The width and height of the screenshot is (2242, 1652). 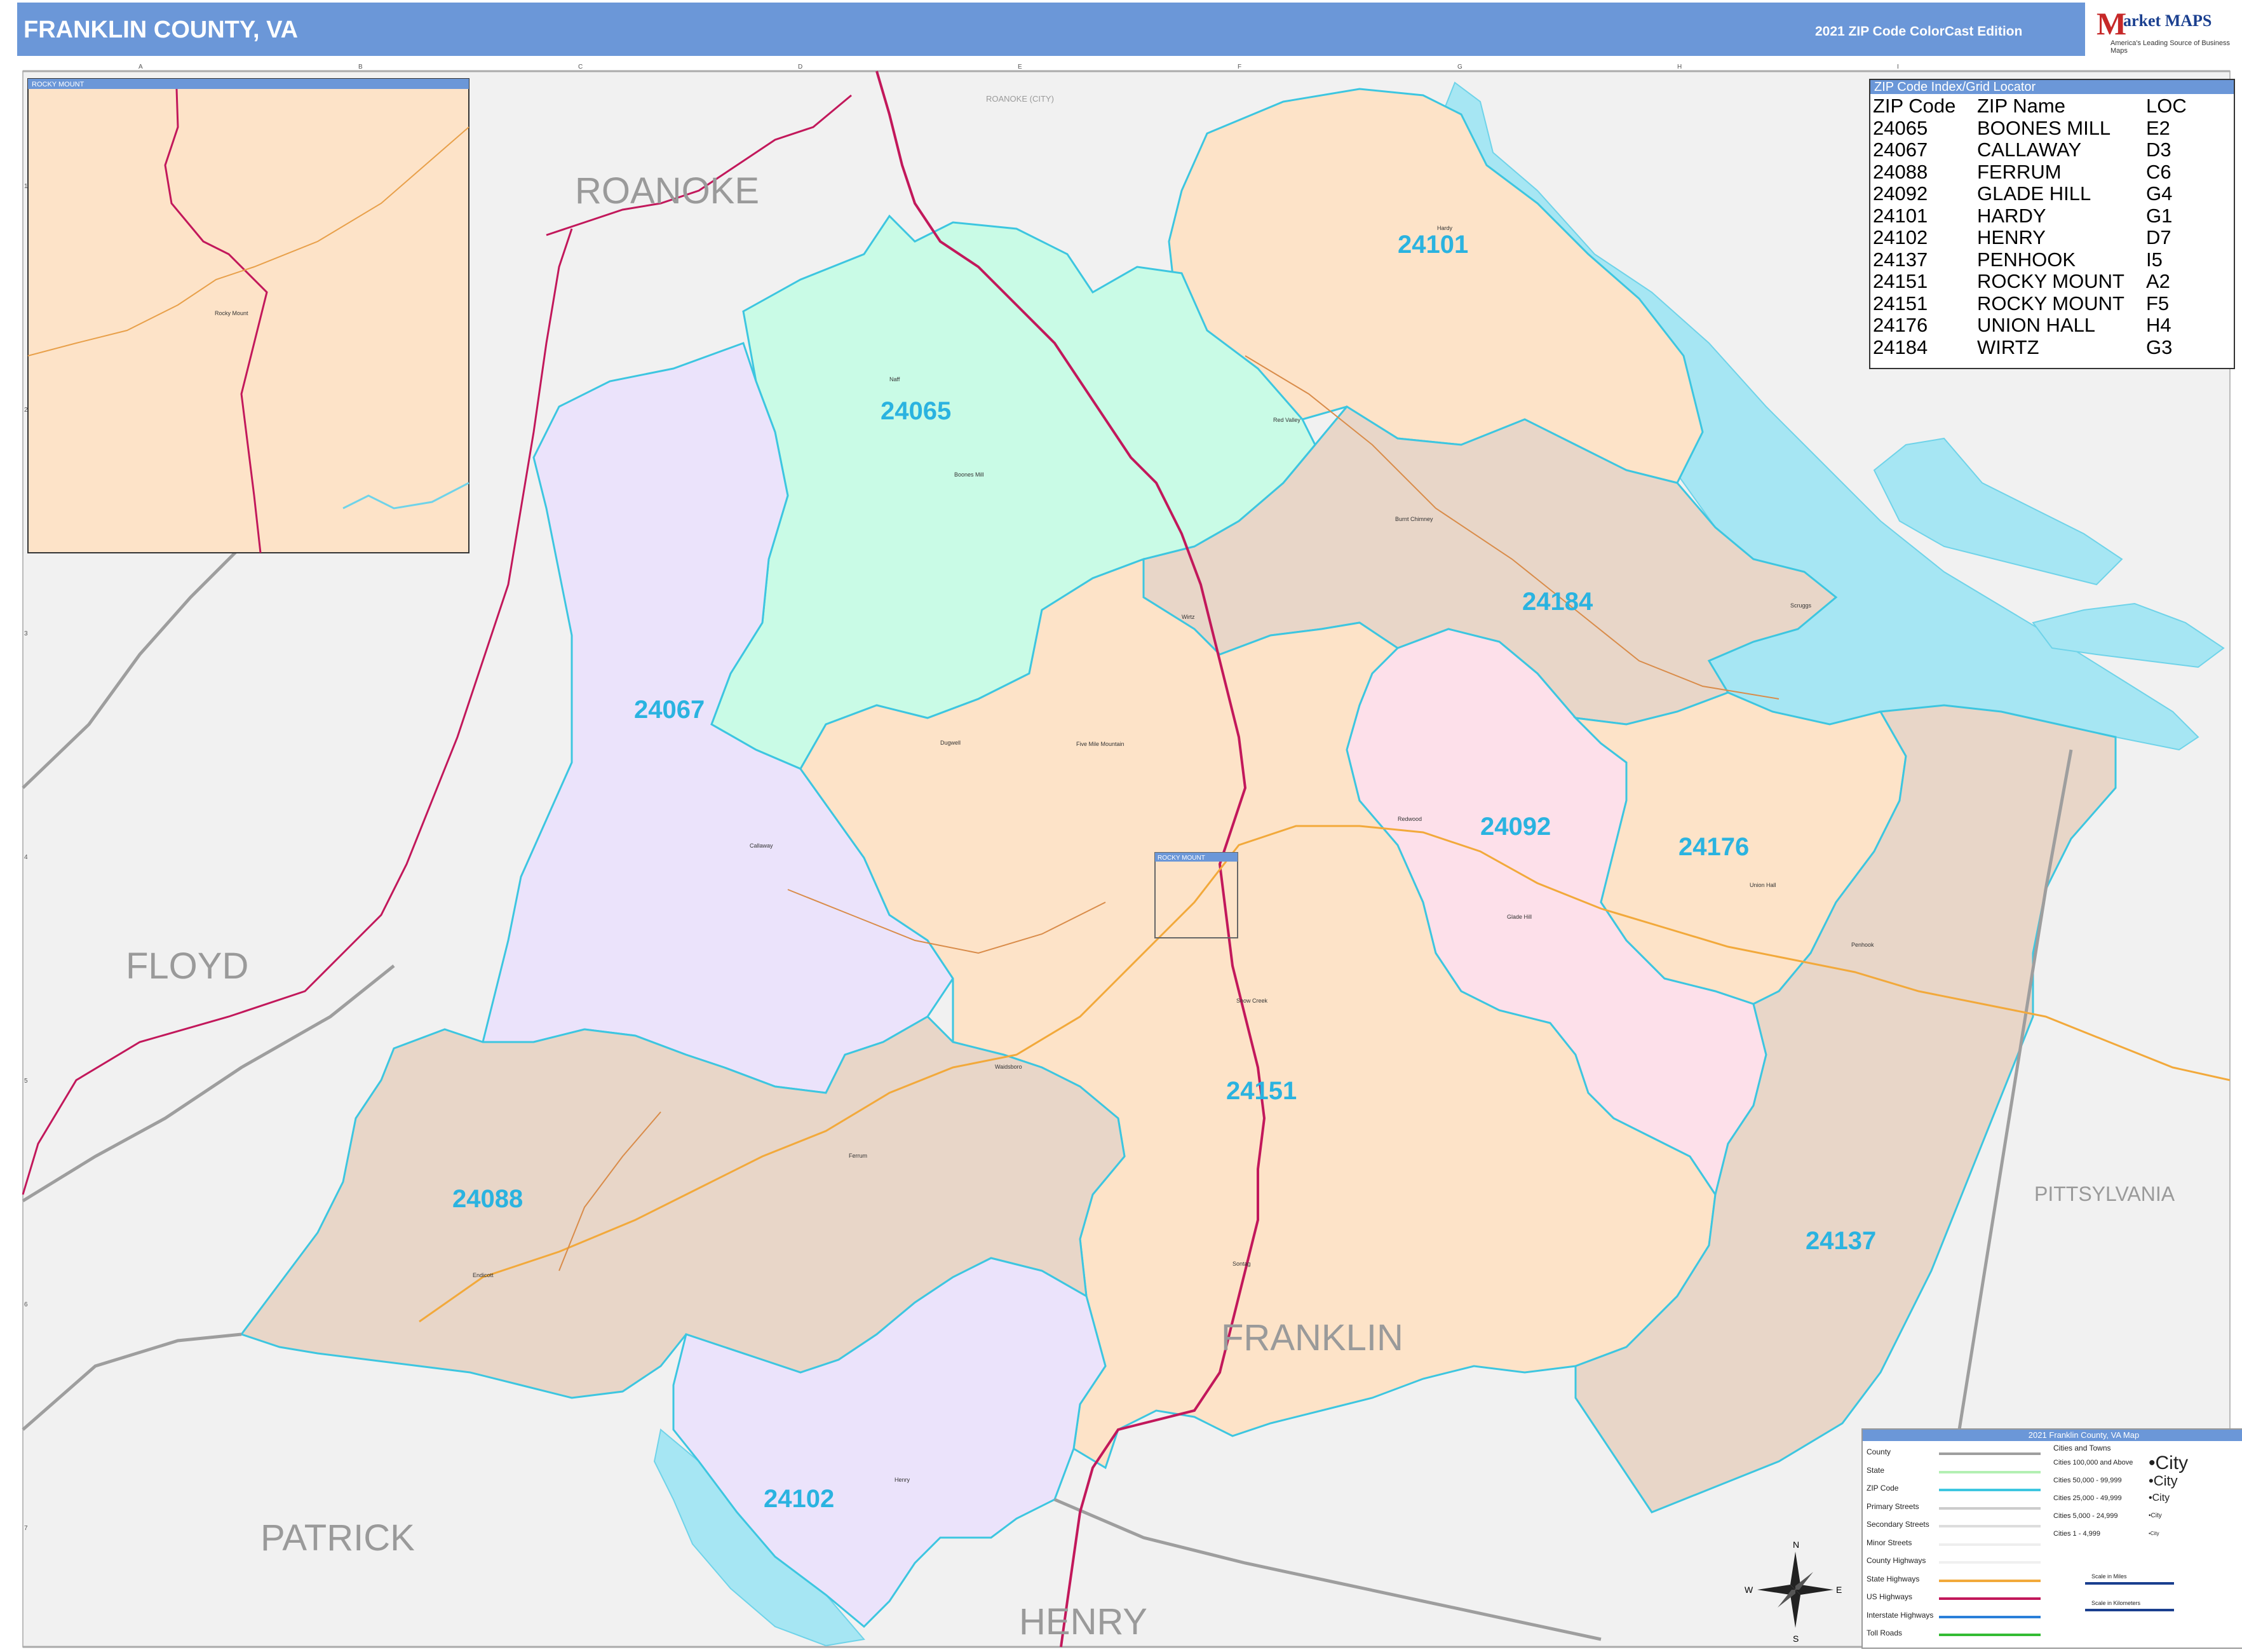 I want to click on zip-loc-cell: E2, so click(x=2158, y=127).